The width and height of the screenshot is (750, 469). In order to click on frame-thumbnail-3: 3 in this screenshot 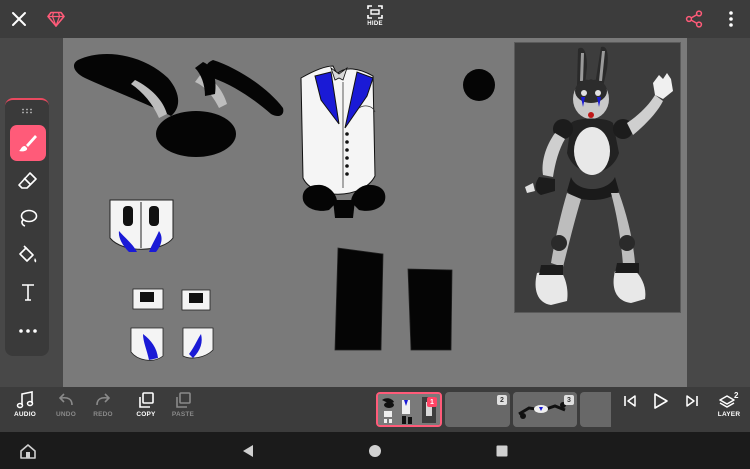, I will do `click(545, 409)`.